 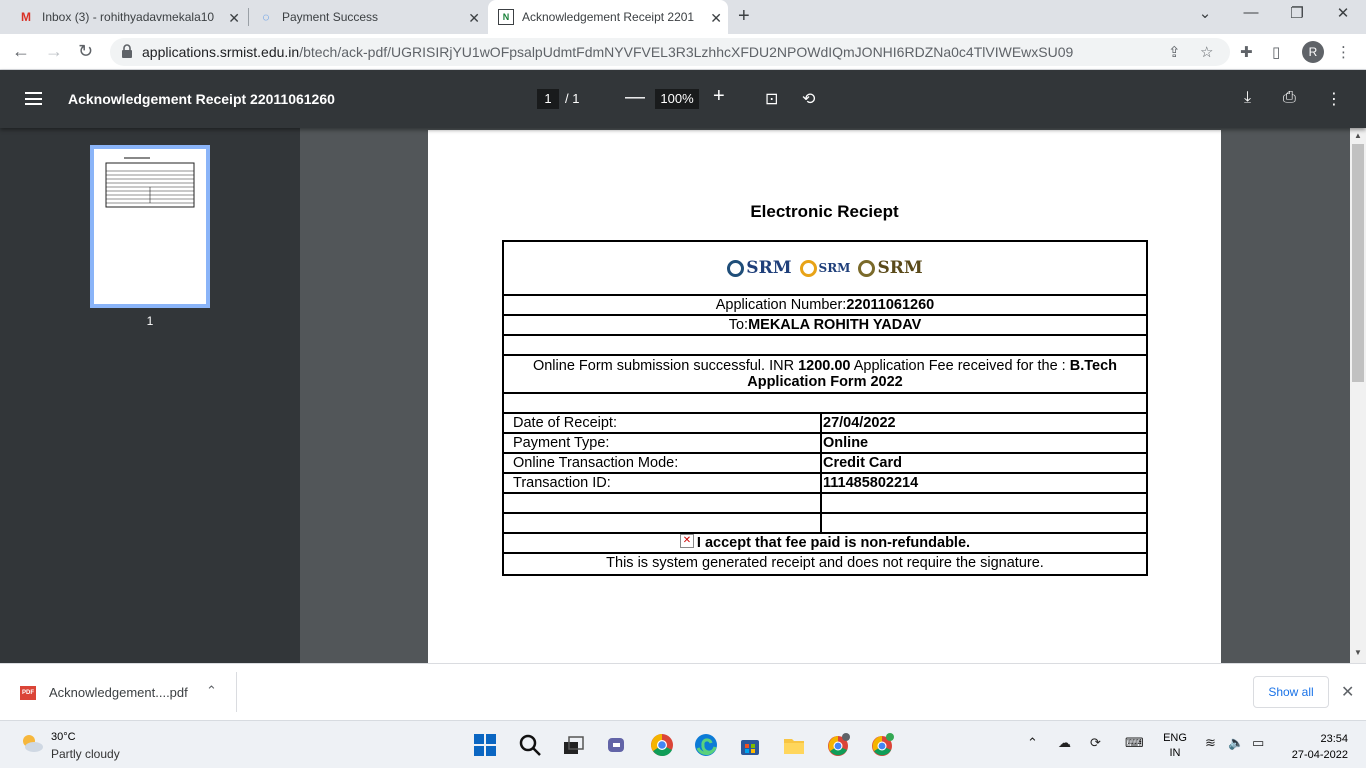 What do you see at coordinates (808, 268) in the screenshot?
I see `srm-sun-emblem-icon` at bounding box center [808, 268].